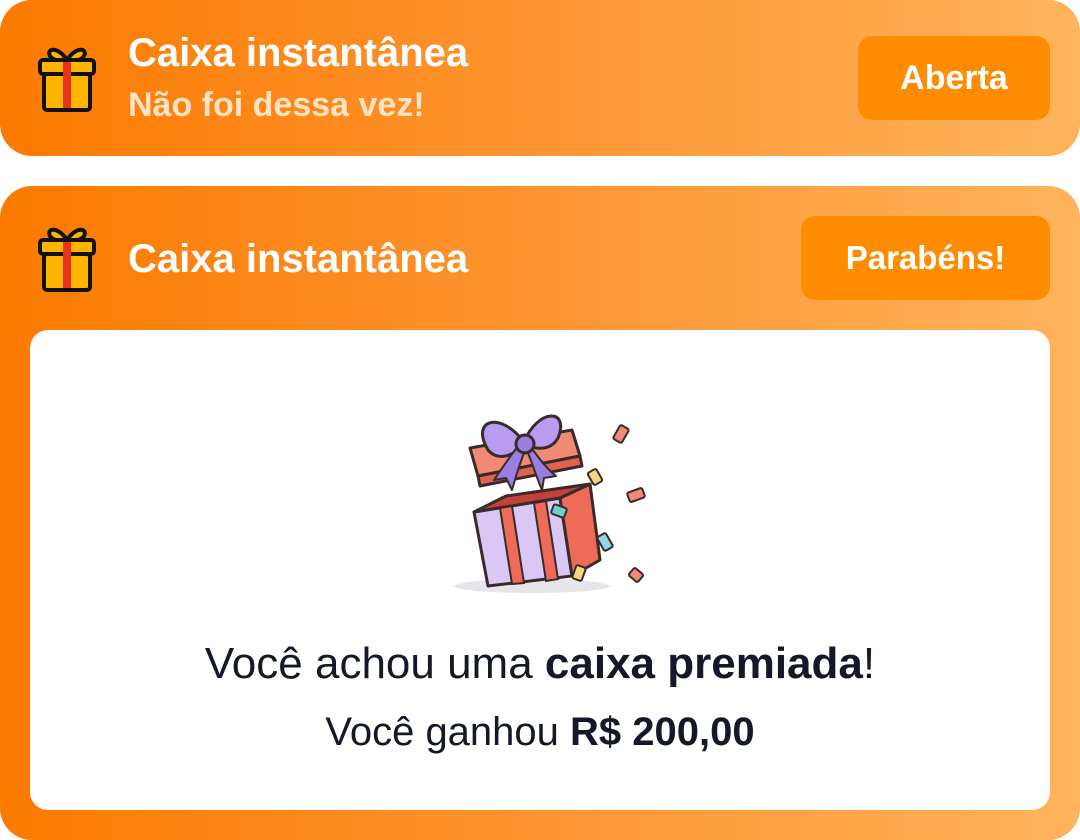 This screenshot has width=1080, height=840. I want to click on headline-suffix: !, so click(869, 663).